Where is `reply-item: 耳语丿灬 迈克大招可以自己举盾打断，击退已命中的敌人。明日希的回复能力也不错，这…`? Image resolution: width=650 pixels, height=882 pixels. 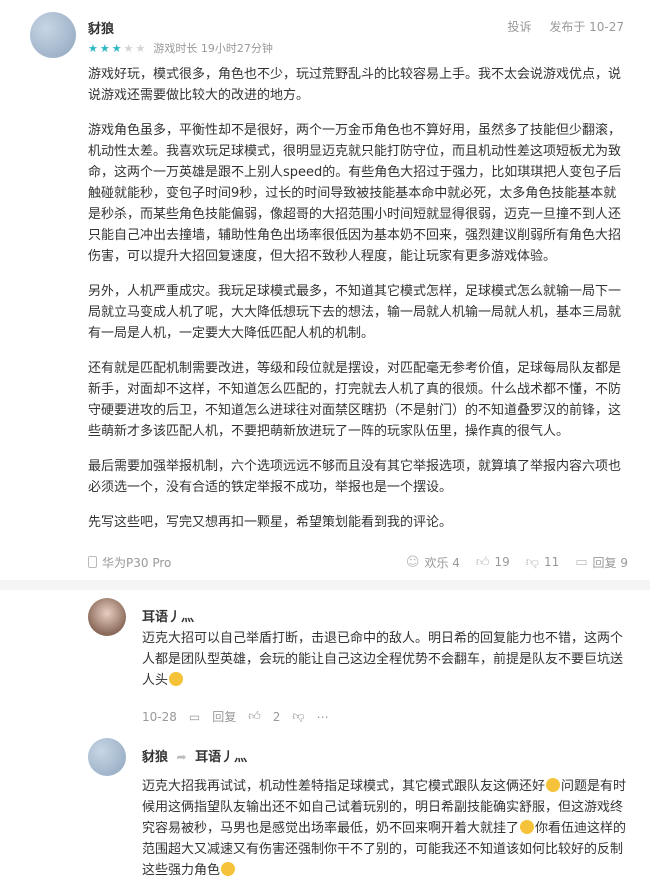 reply-item: 耳语丿灬 迈克大招可以自己举盾打断，击退已命中的敌人。明日希的回复能力也不错，这… is located at coordinates (363, 663).